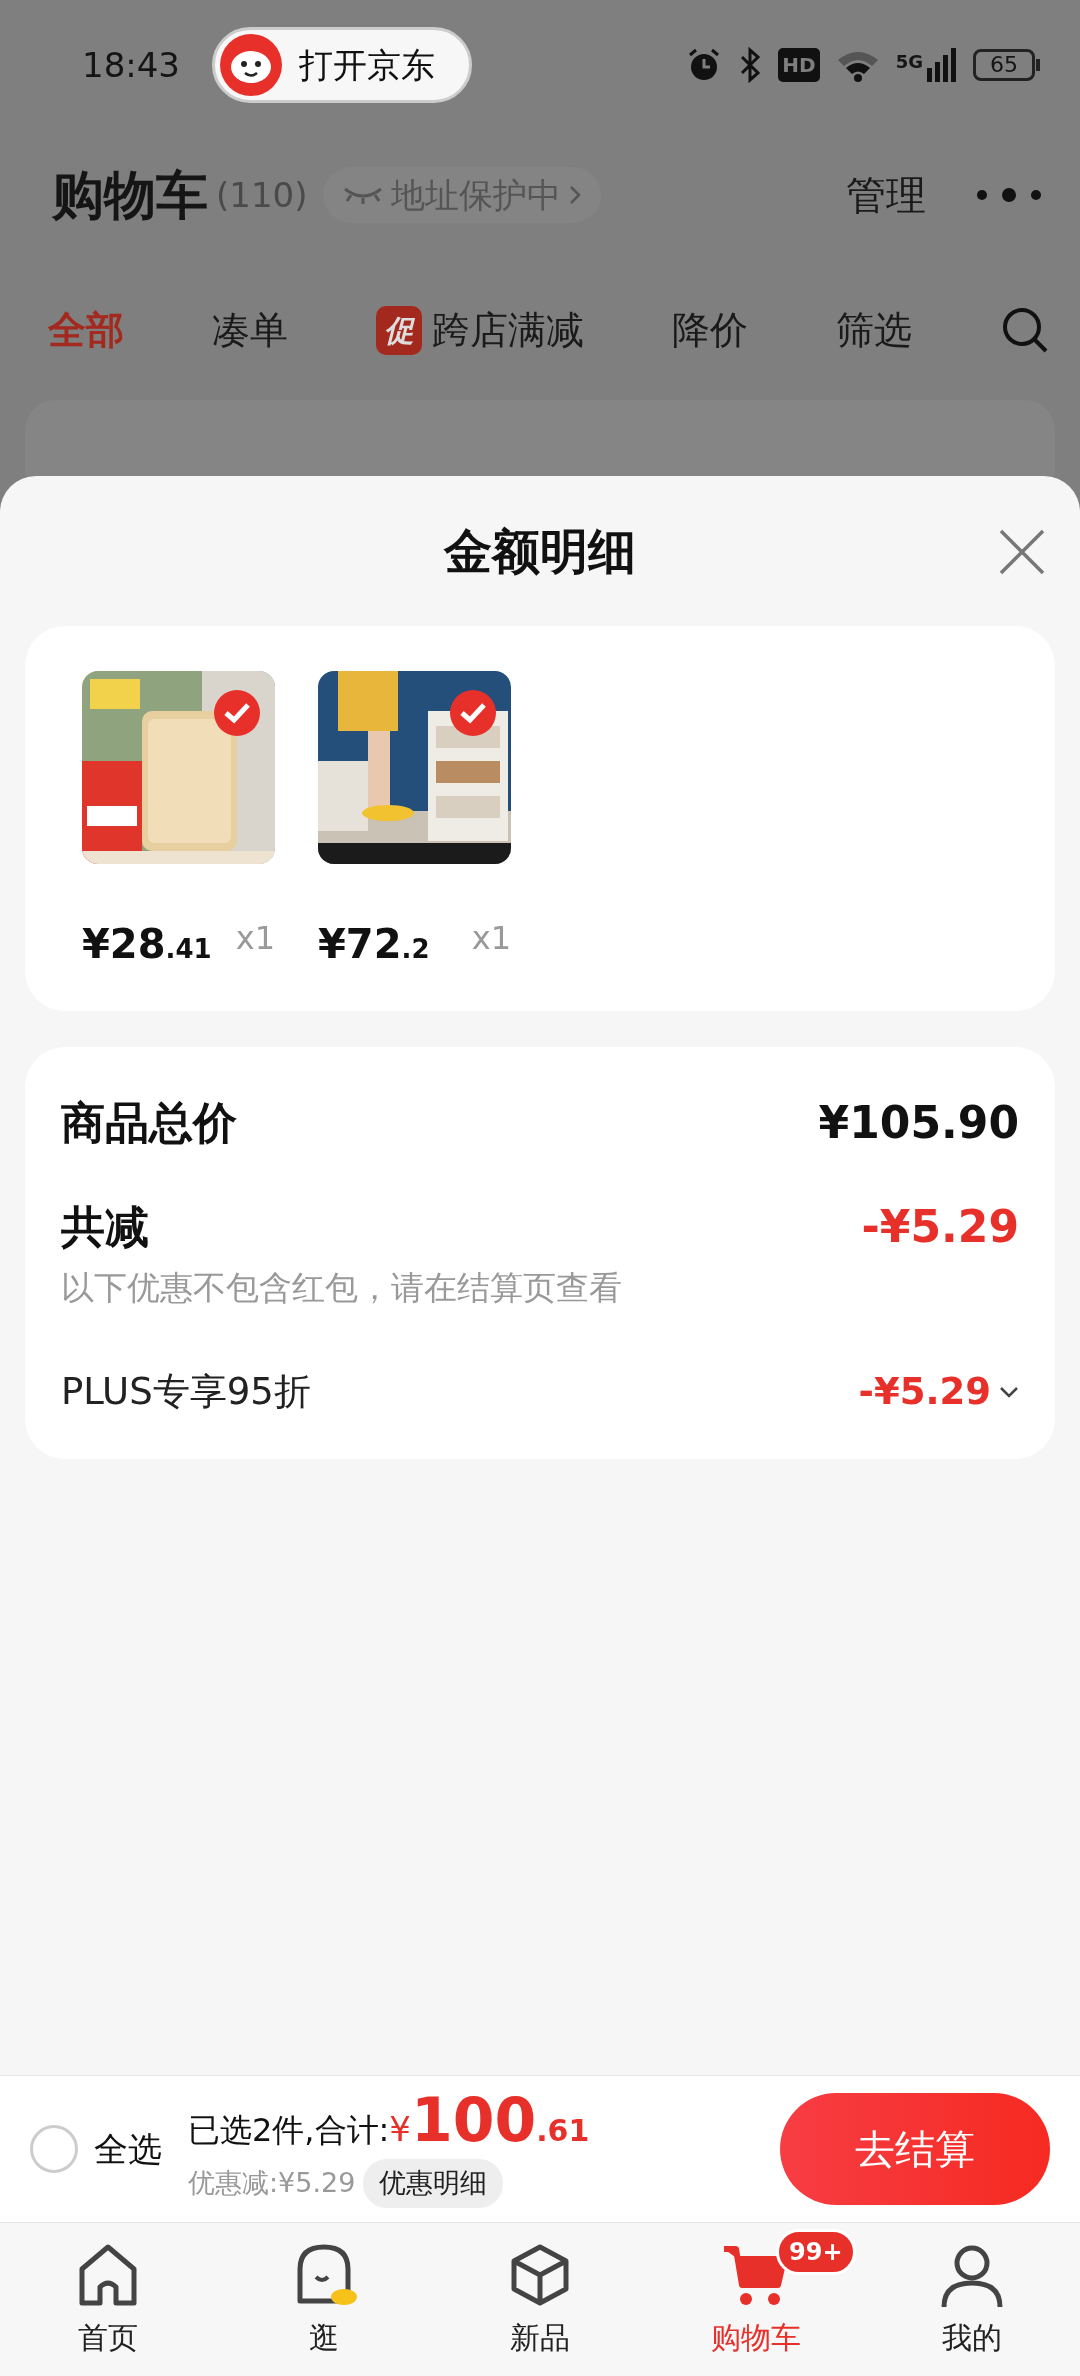 Image resolution: width=1080 pixels, height=2376 pixels. Describe the element at coordinates (489, 2123) in the screenshot. I see `total-price: ¥100.61` at that location.